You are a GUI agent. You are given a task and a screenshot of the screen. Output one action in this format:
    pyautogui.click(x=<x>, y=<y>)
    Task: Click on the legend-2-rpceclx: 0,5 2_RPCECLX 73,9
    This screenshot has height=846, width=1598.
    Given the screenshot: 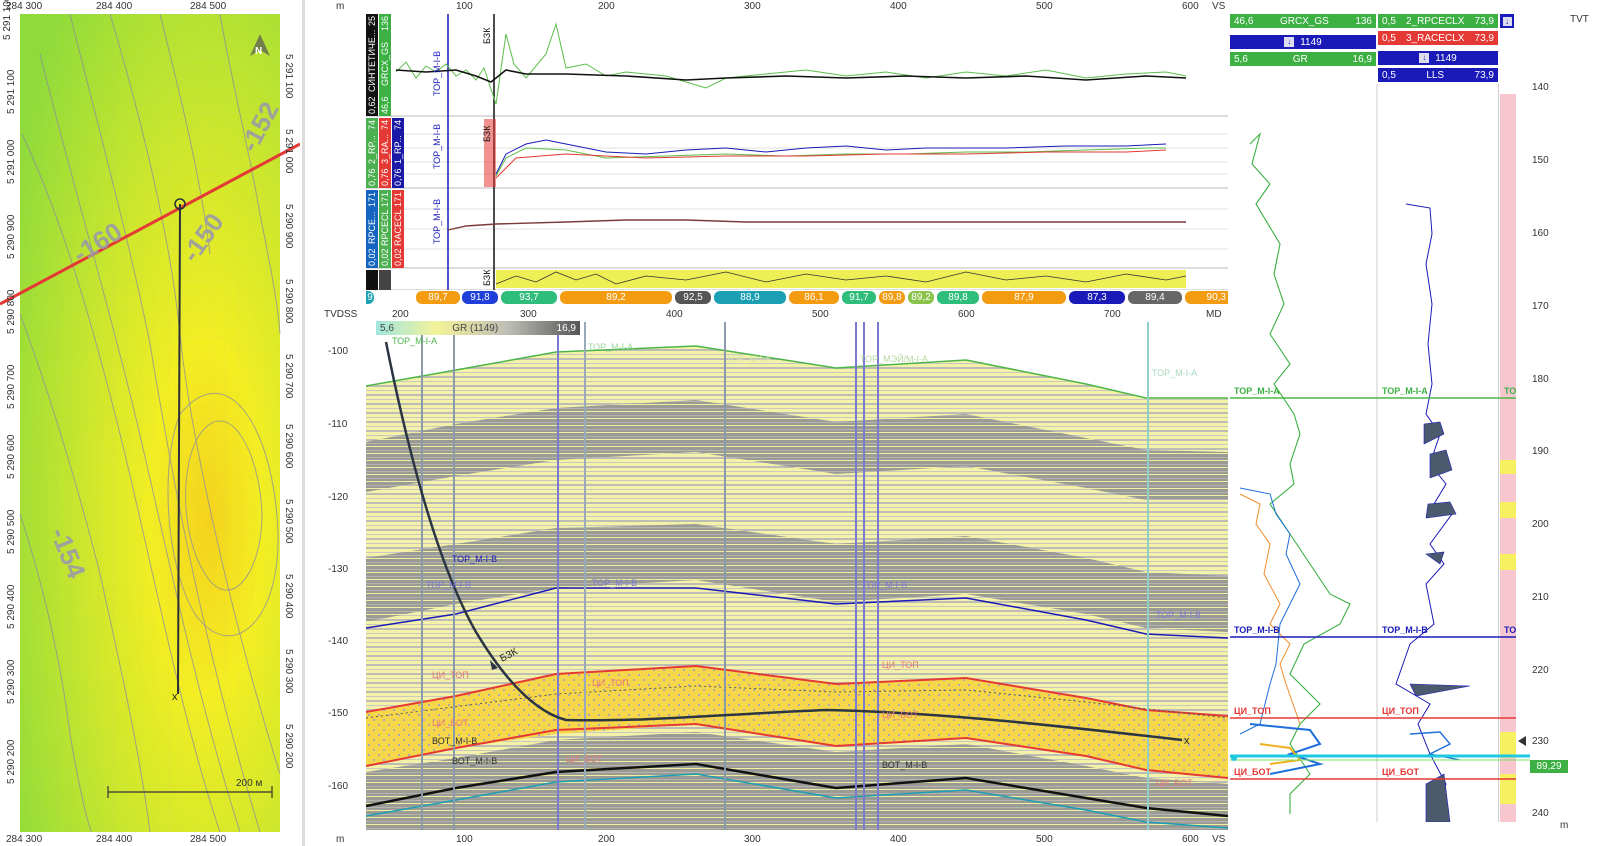 What is the action you would take?
    pyautogui.click(x=1438, y=21)
    